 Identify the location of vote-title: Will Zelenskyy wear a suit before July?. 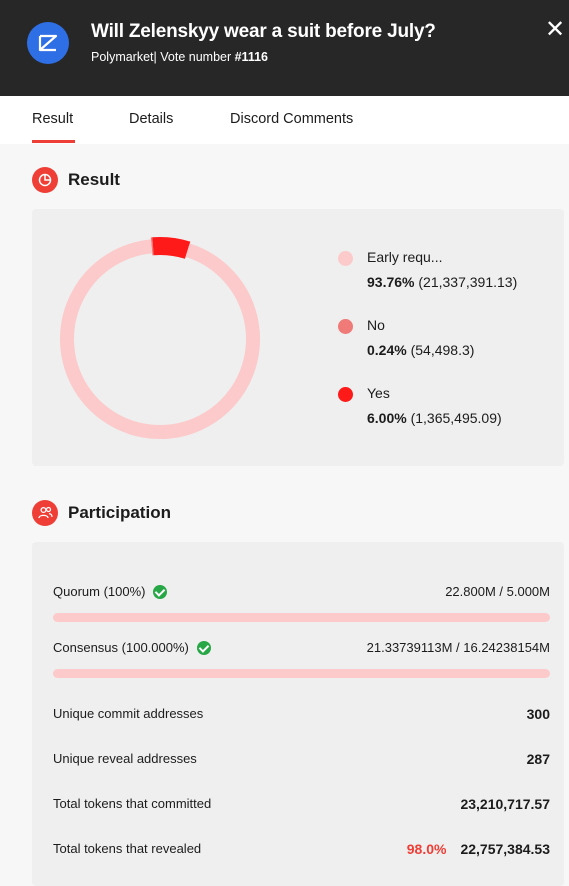
(263, 31).